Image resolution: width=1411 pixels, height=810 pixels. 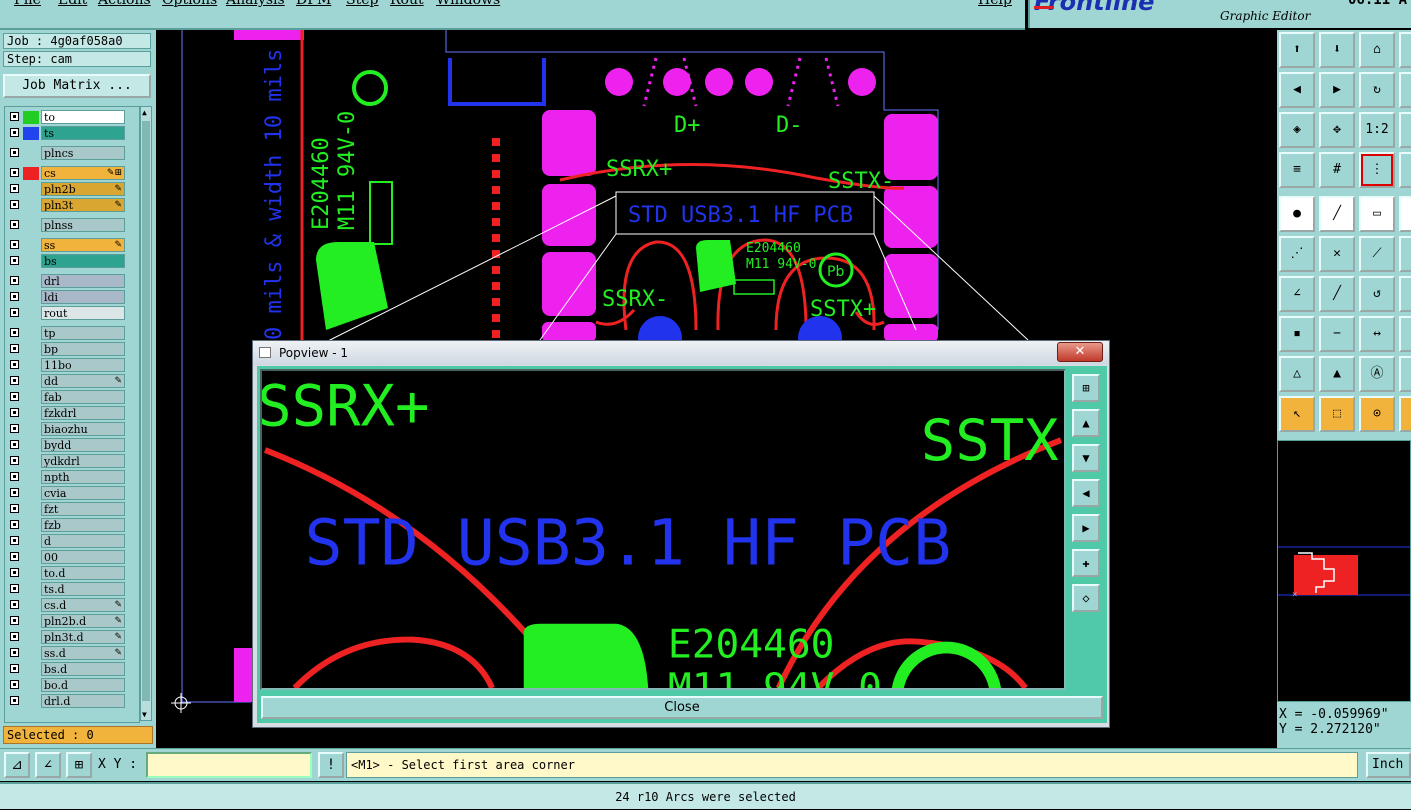 I want to click on layer-name: to, so click(x=83, y=117).